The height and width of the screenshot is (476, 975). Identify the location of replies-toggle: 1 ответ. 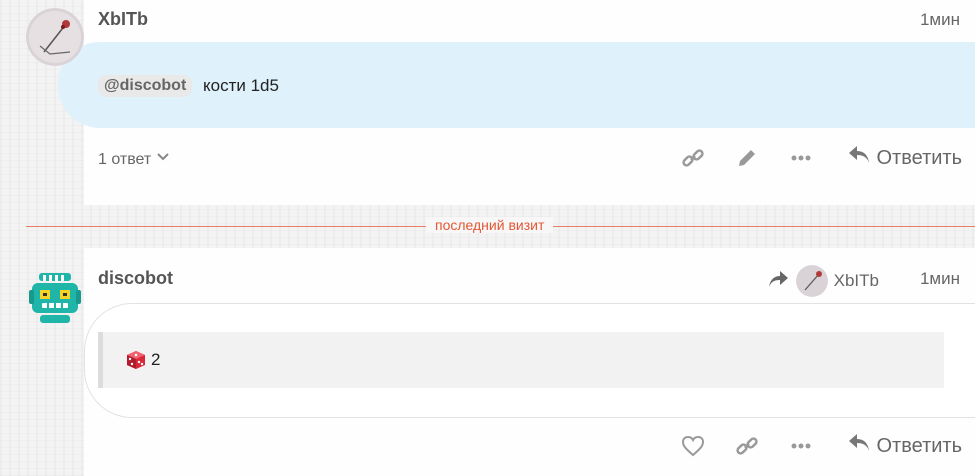
(134, 159).